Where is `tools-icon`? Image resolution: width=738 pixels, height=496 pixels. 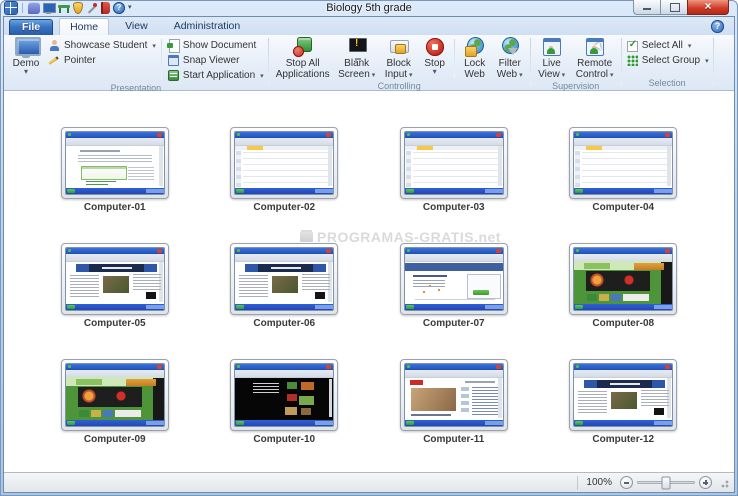
tools-icon is located at coordinates (92, 8).